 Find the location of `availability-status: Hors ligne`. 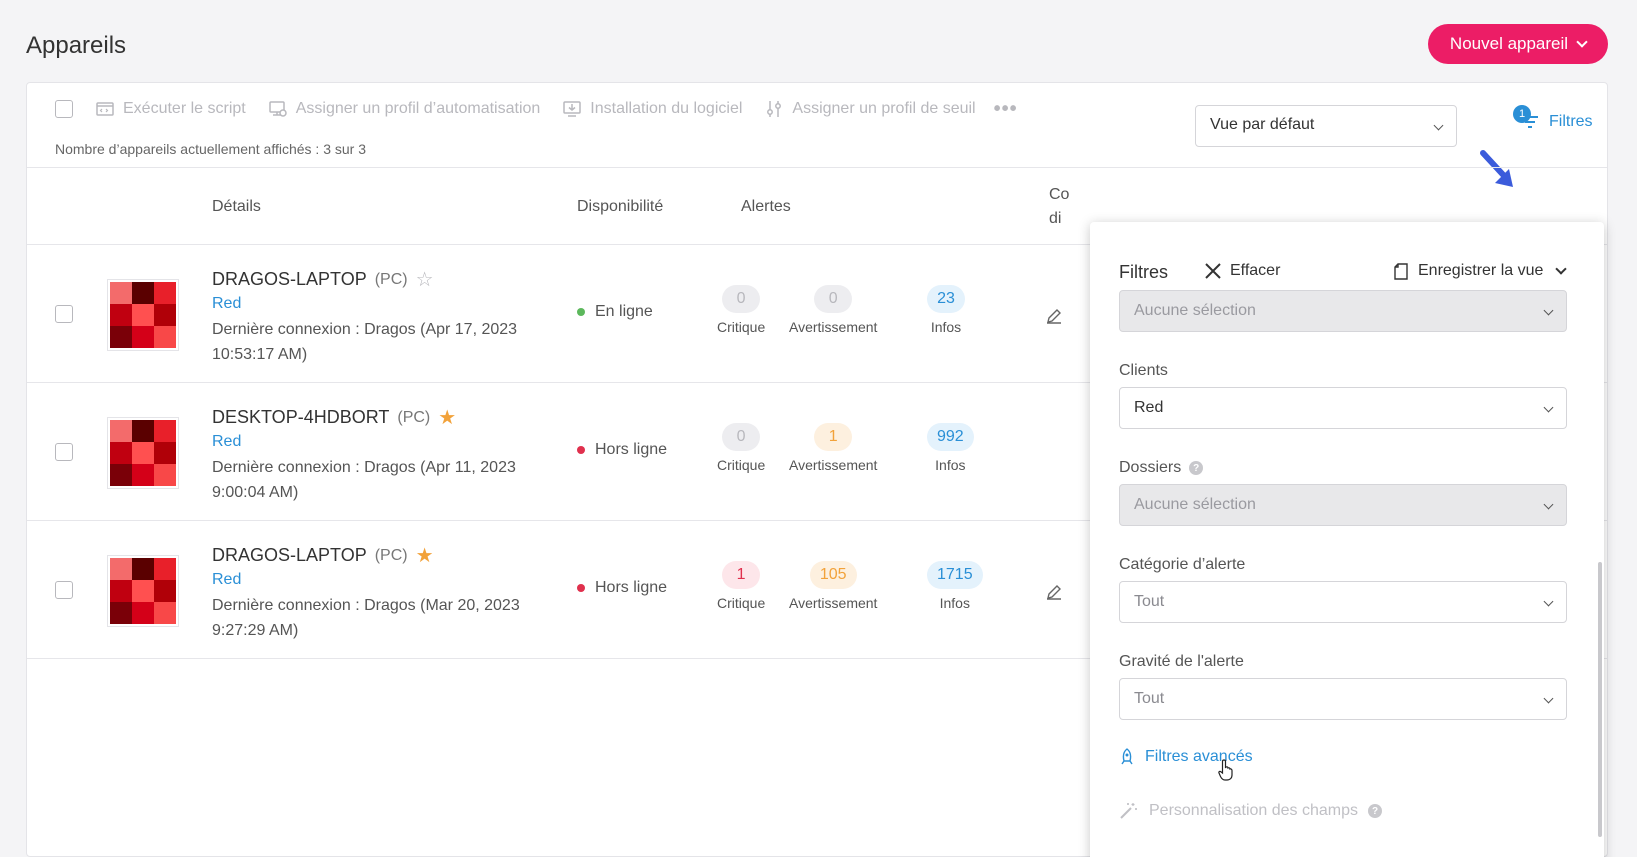

availability-status: Hors ligne is located at coordinates (622, 588).